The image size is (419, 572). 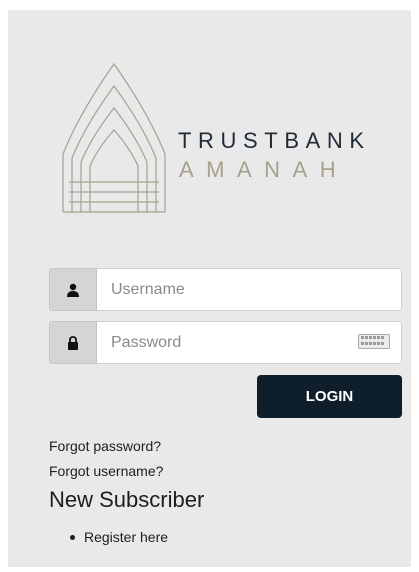 I want to click on virtual-keyboard-icon, so click(x=374, y=341).